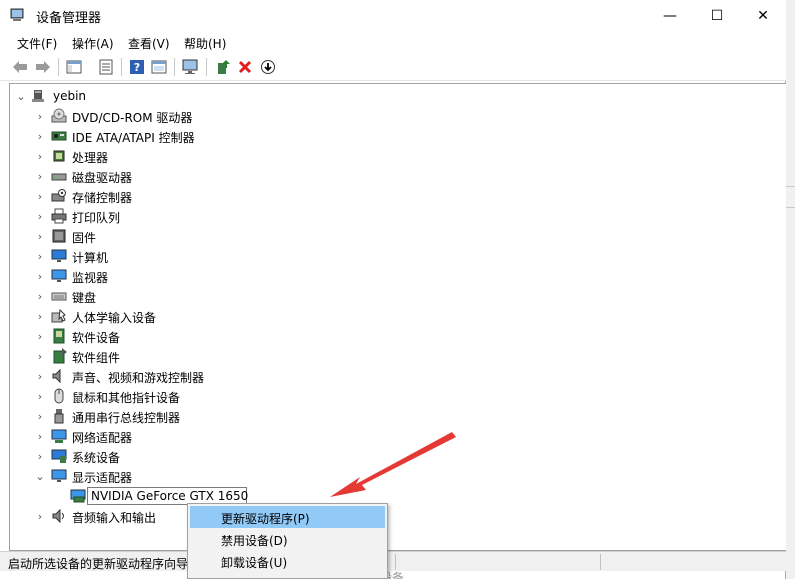 The height and width of the screenshot is (579, 795). I want to click on toolbar-separator, so click(121, 67).